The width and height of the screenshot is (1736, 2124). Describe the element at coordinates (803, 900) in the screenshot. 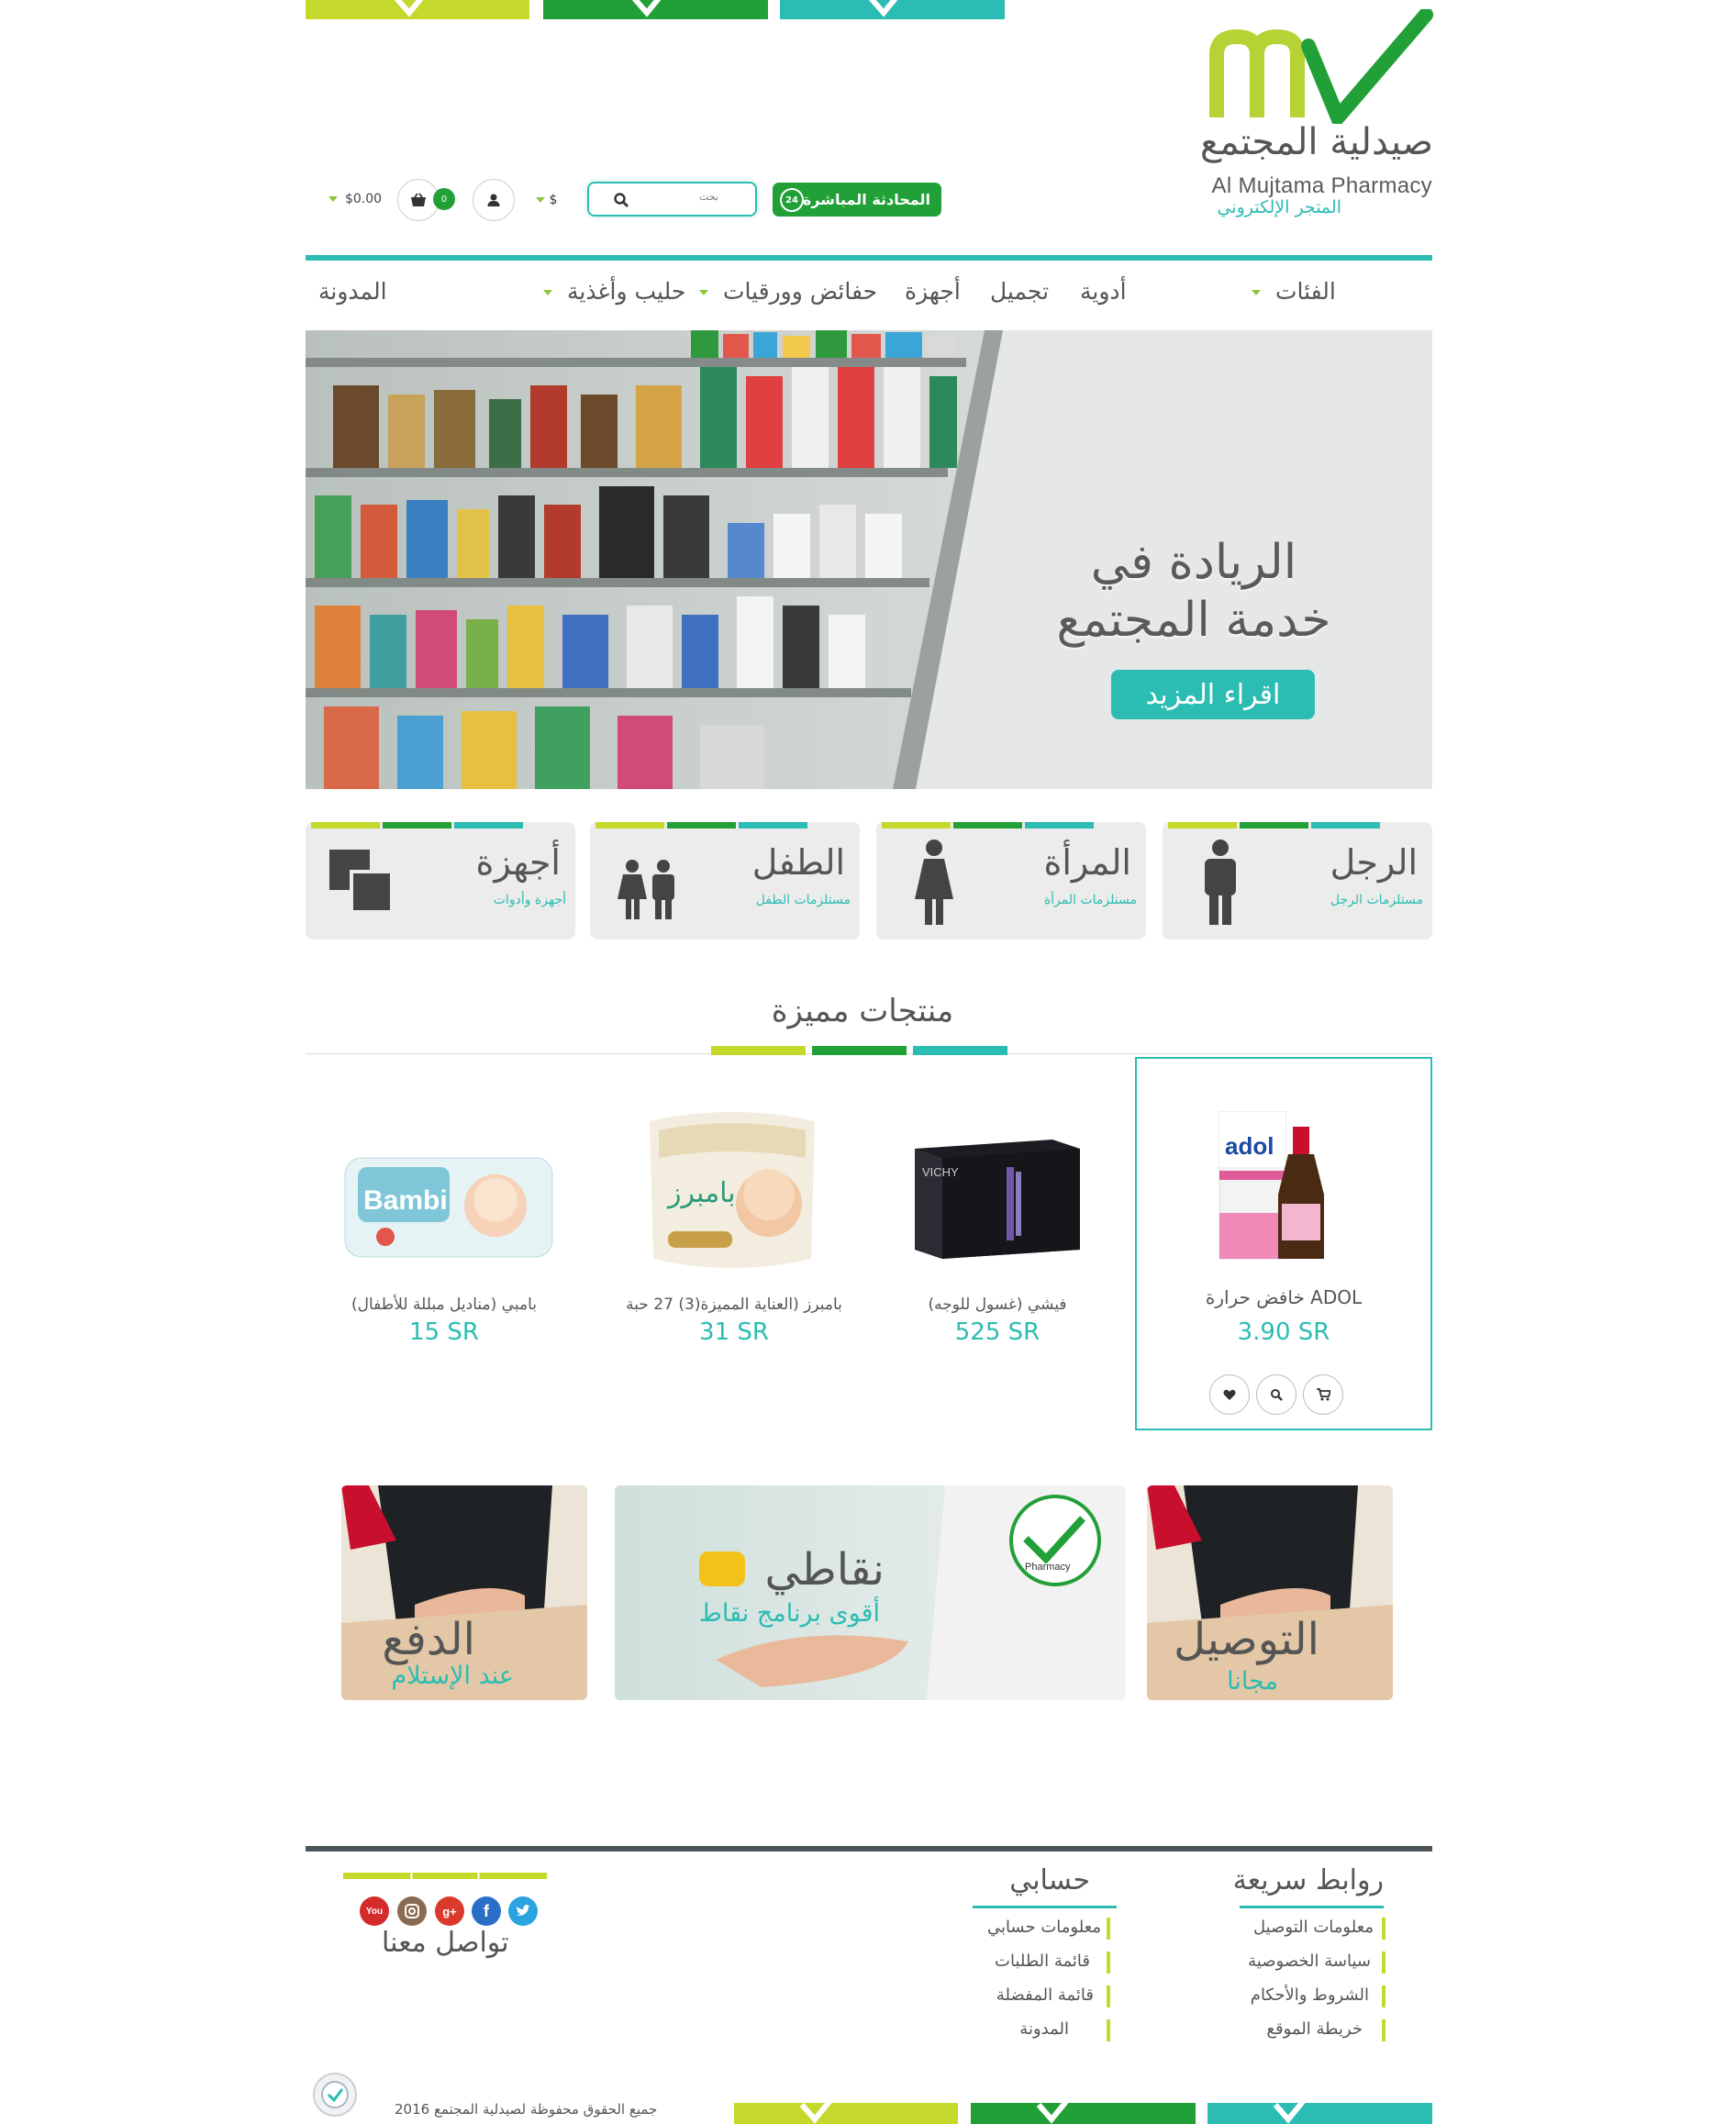

I see `category-subtitle: مستلزمات الطفل` at that location.